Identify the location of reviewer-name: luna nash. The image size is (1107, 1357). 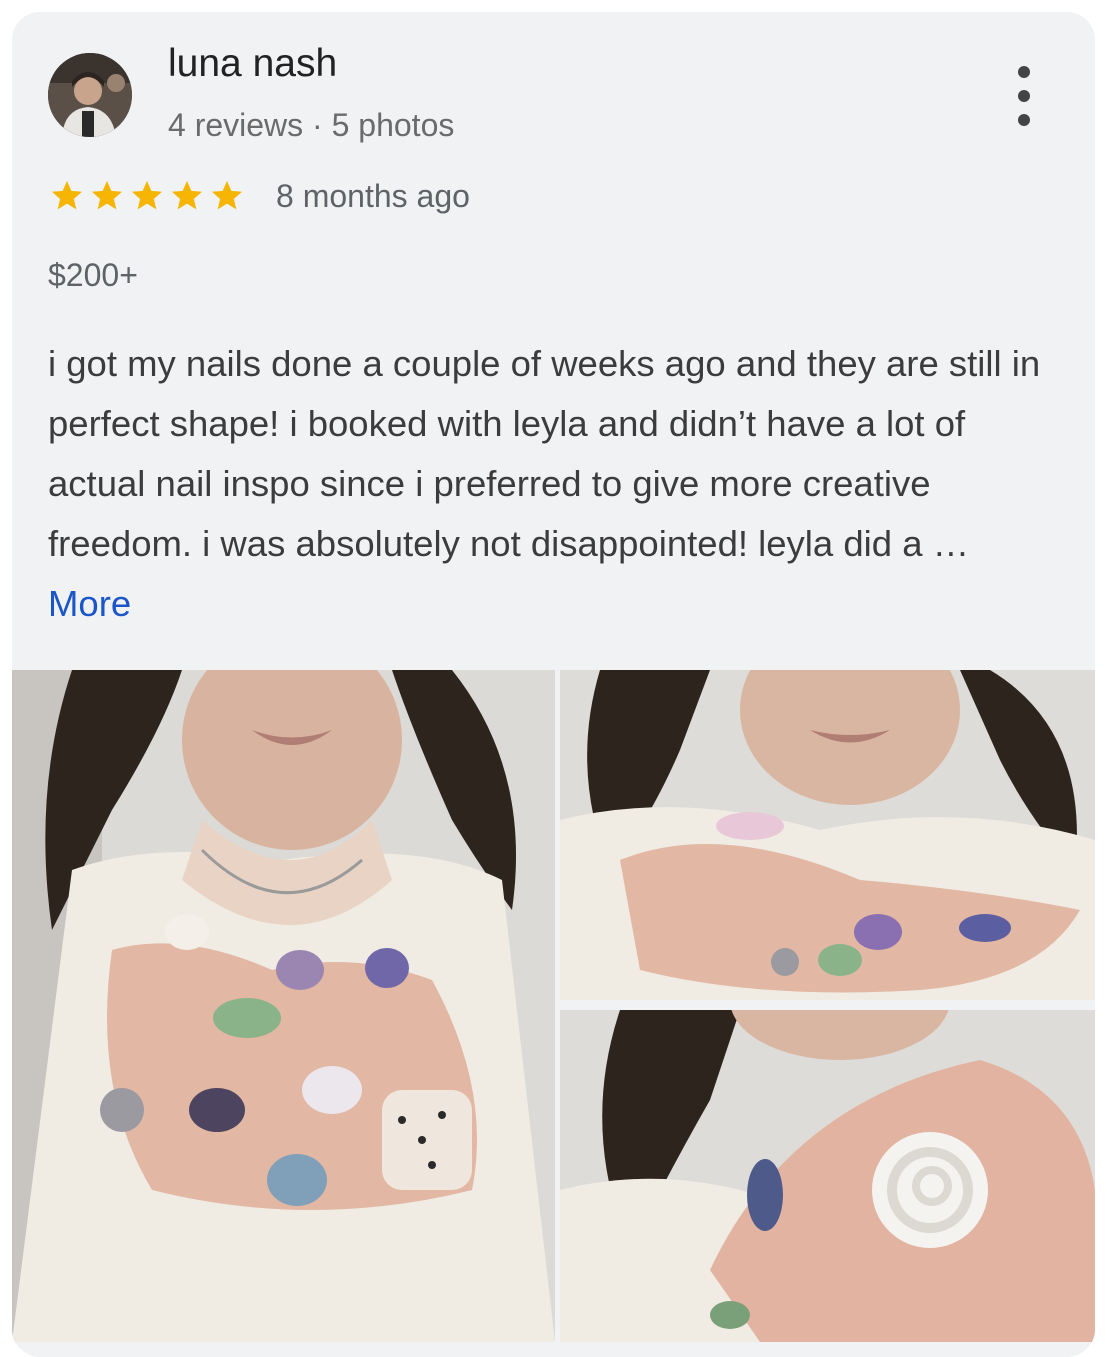
(252, 64).